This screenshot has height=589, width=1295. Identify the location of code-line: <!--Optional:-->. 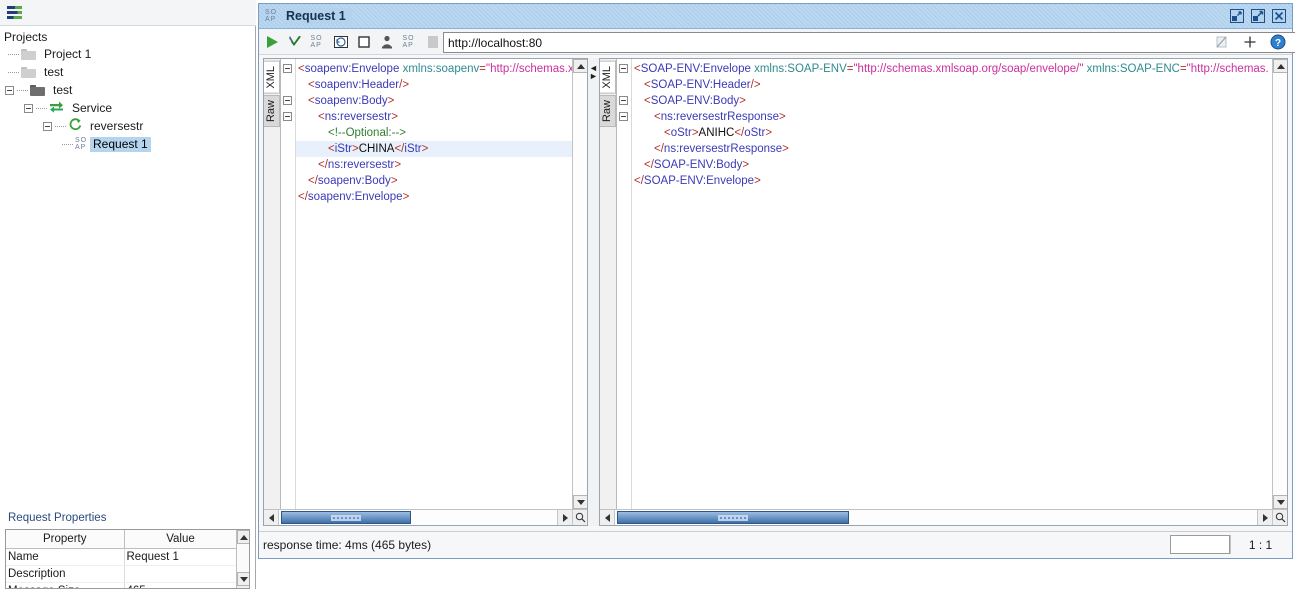
(434, 133).